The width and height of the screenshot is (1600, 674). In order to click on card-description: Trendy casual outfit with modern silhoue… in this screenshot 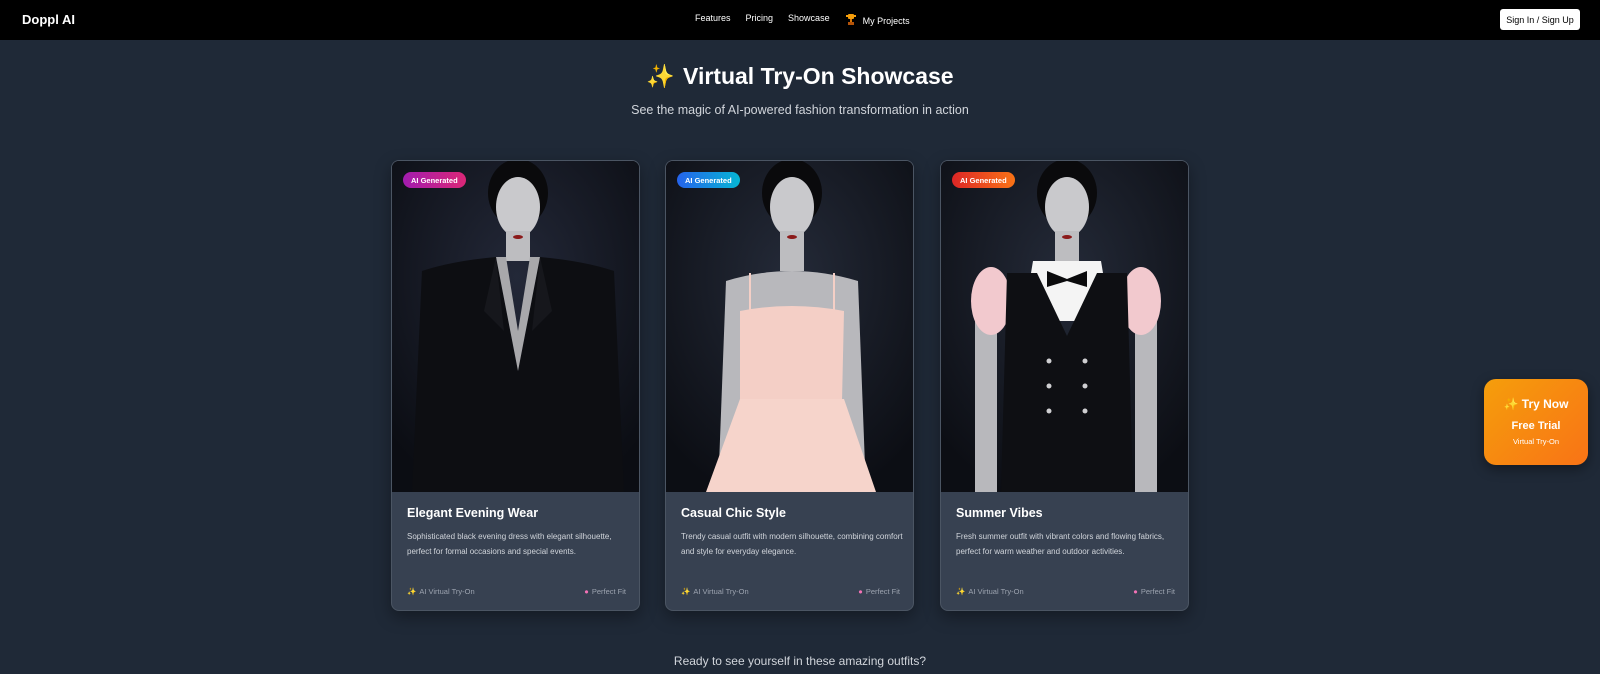, I will do `click(792, 544)`.